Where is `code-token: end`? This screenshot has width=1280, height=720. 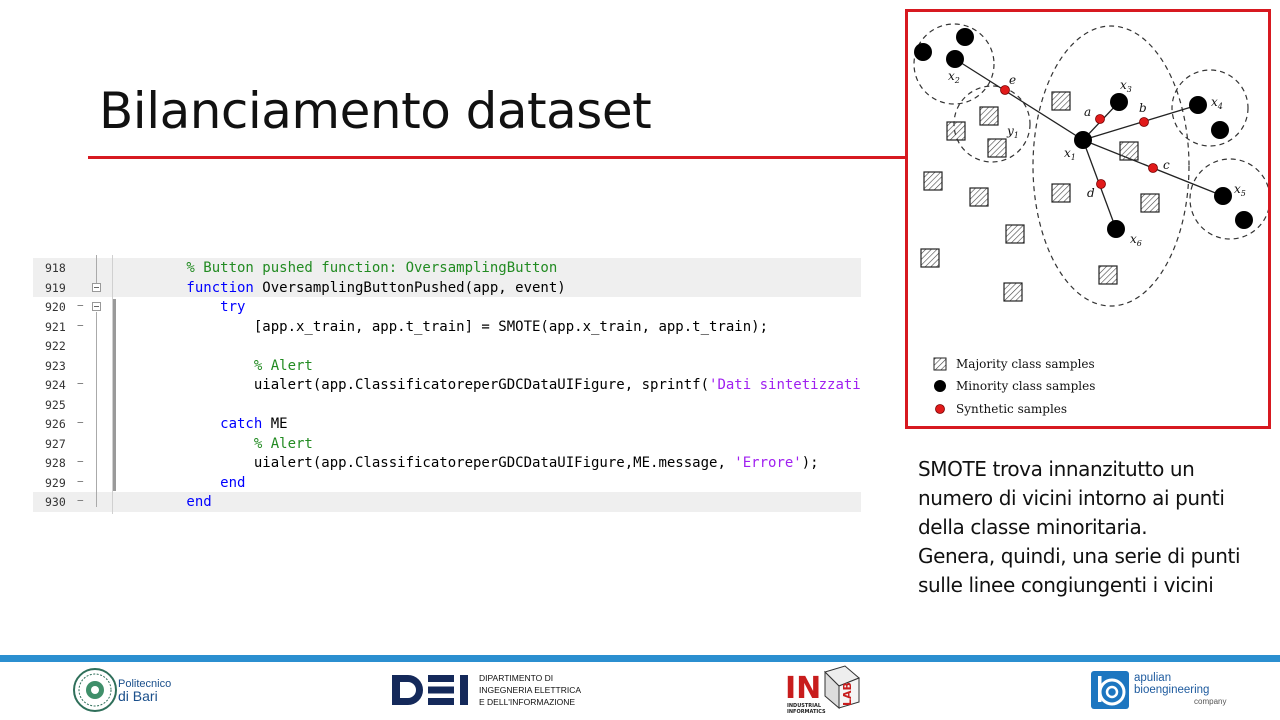 code-token: end is located at coordinates (165, 502).